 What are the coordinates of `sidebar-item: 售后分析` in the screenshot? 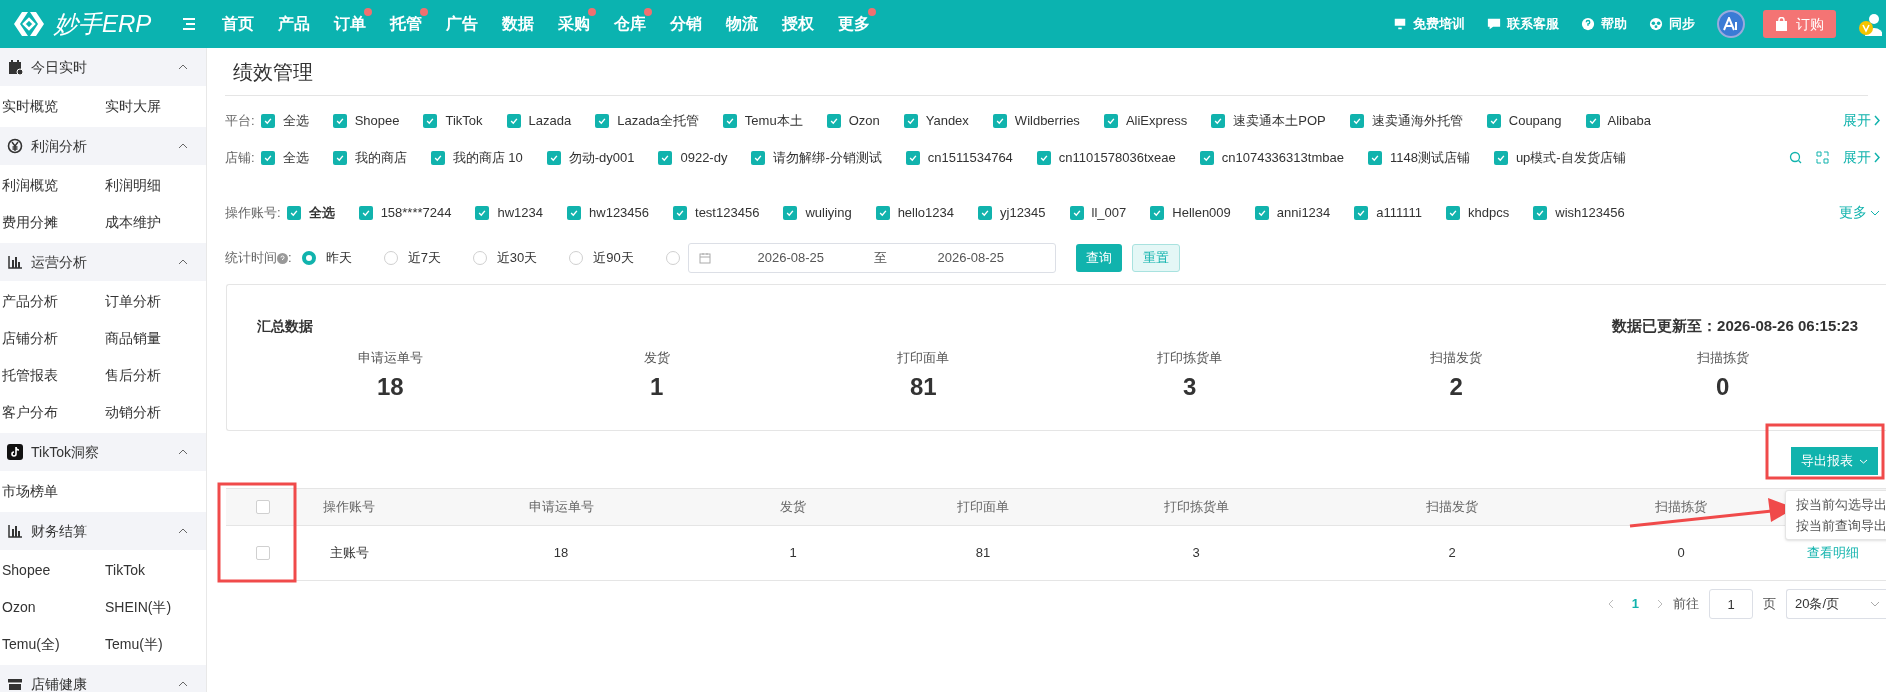 It's located at (154, 375).